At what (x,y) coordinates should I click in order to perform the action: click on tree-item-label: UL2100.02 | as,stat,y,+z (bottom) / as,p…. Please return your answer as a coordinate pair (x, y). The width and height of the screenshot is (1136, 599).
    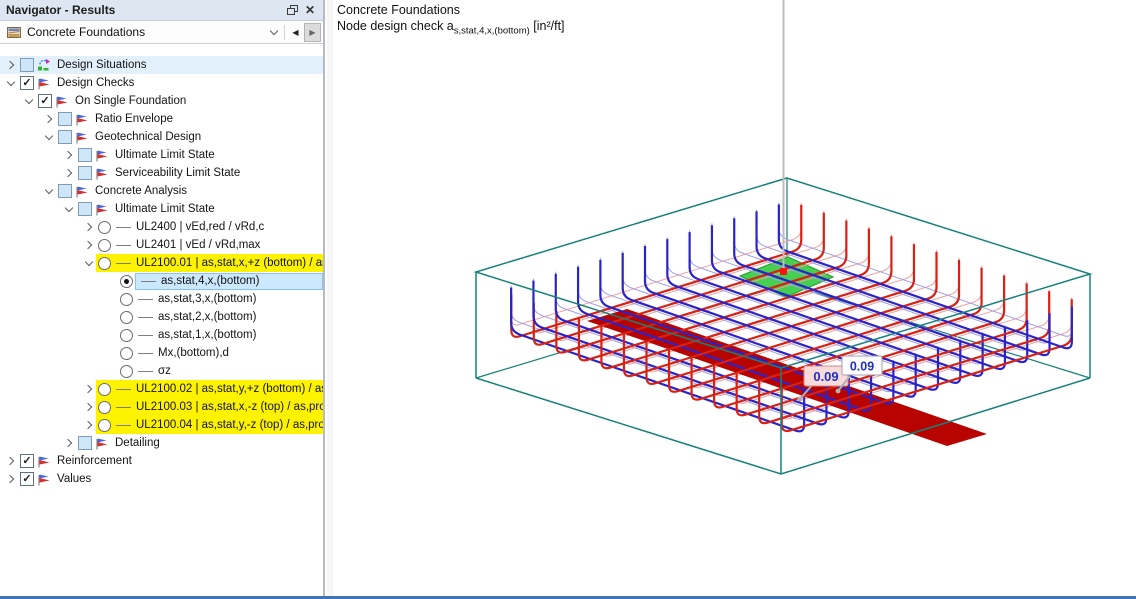
    Looking at the image, I should click on (229, 389).